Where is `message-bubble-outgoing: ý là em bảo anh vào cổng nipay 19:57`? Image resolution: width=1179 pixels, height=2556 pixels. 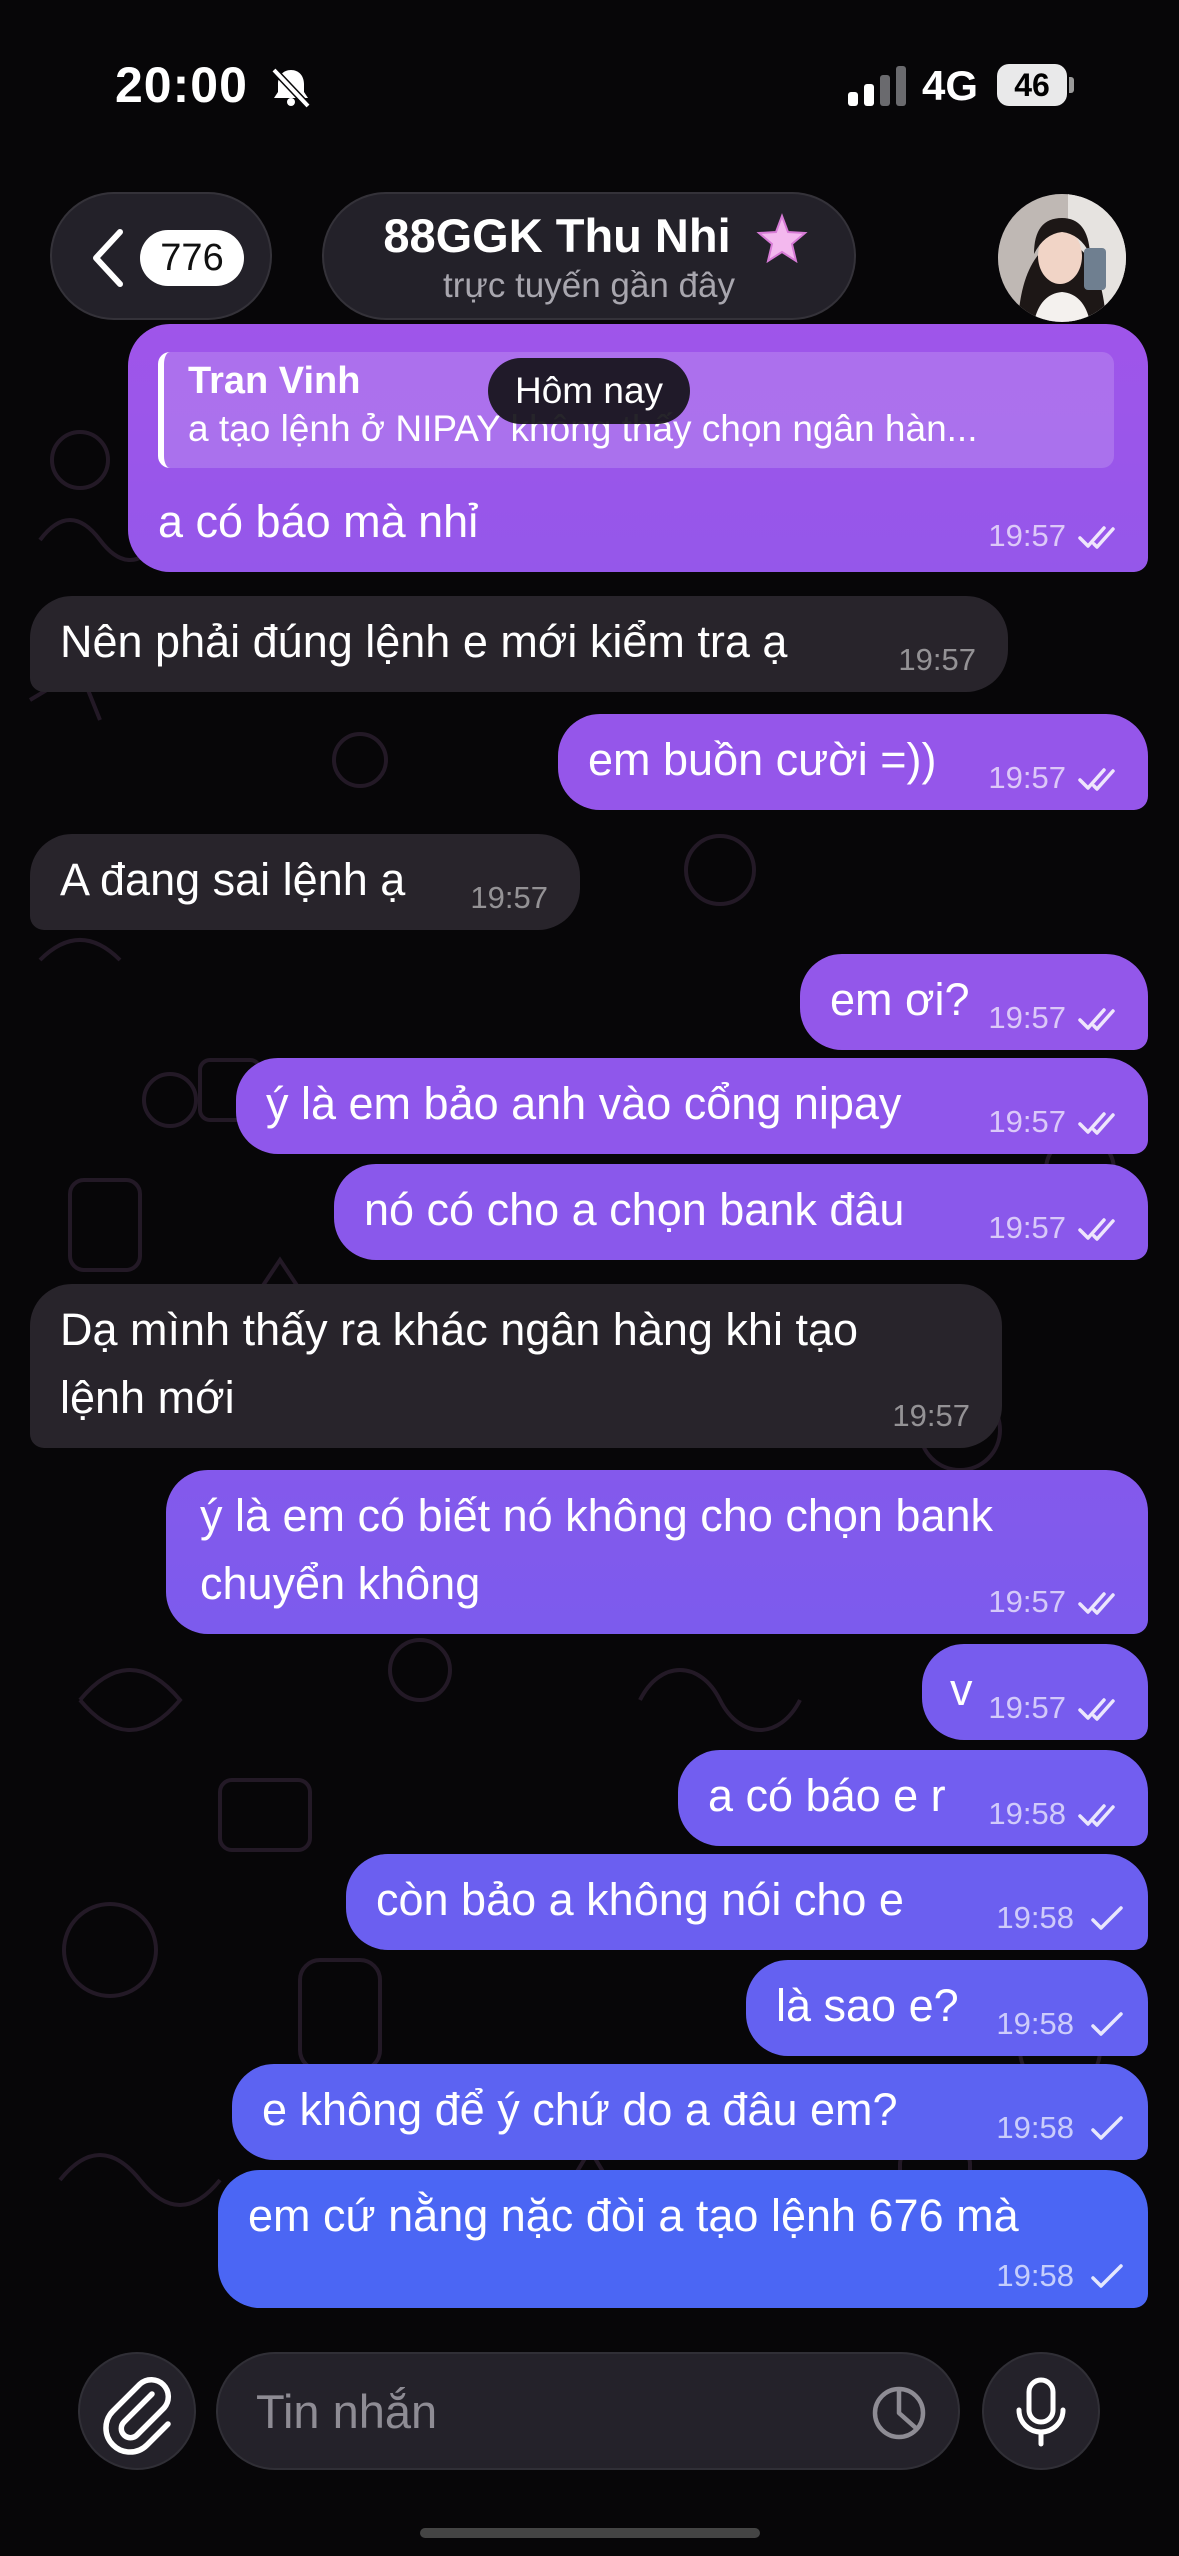
message-bubble-outgoing: ý là em bảo anh vào cổng nipay 19:57 is located at coordinates (692, 1106).